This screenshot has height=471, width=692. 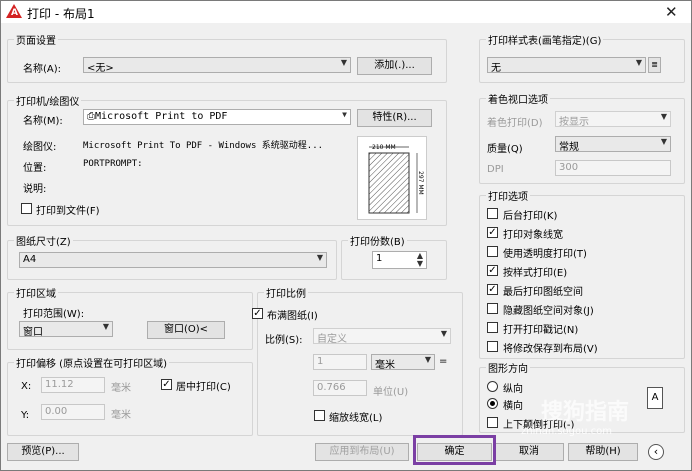 What do you see at coordinates (43, 121) in the screenshot?
I see `printer-name-label: 名称(M):` at bounding box center [43, 121].